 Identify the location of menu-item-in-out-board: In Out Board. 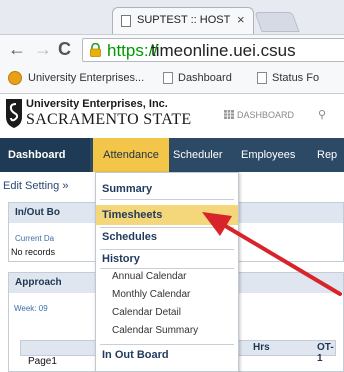
(167, 355).